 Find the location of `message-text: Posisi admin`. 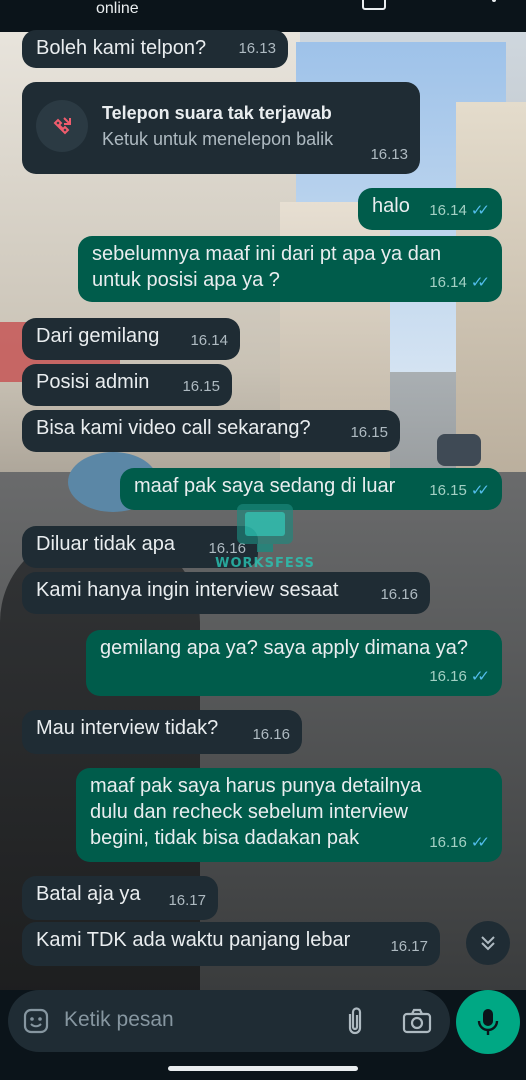

message-text: Posisi admin is located at coordinates (93, 382).